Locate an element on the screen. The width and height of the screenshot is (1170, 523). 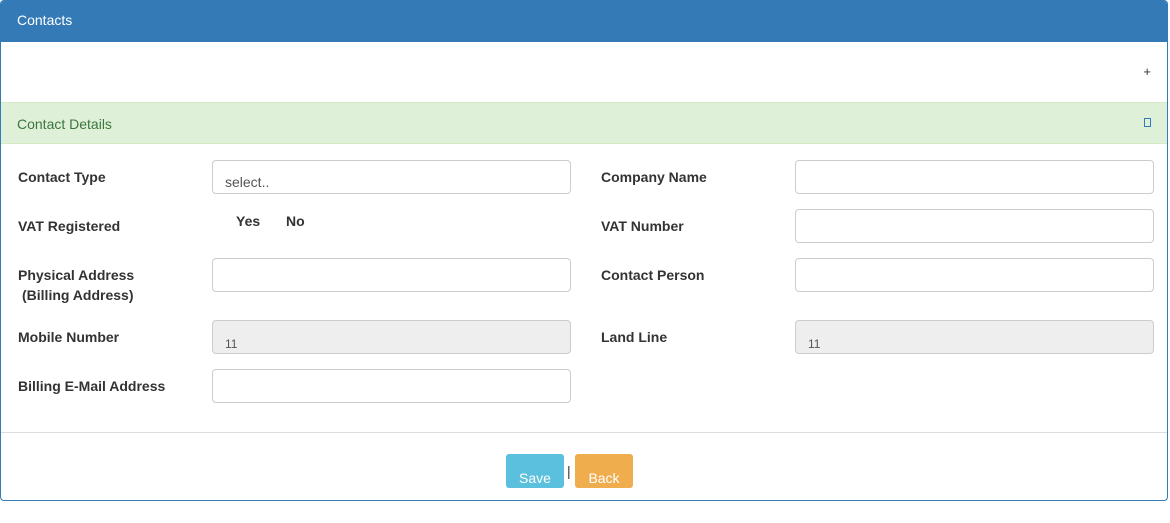
land-line-label: Land Line is located at coordinates (634, 337).